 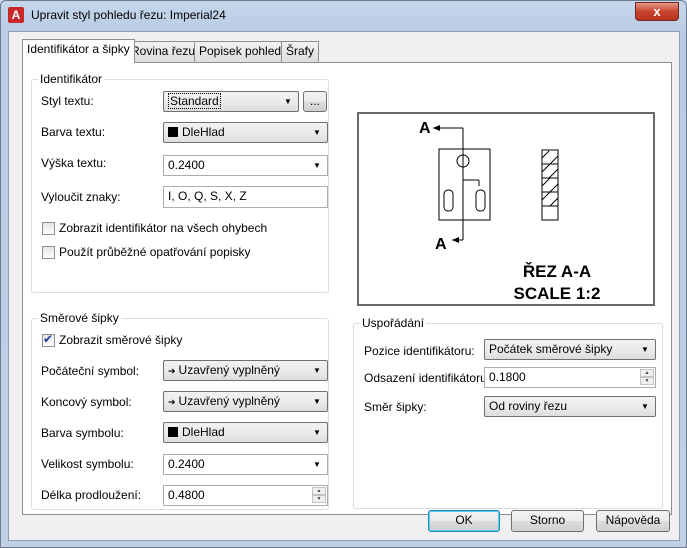 What do you see at coordinates (395, 407) in the screenshot?
I see `arrow-direction-label: Směr šipky:` at bounding box center [395, 407].